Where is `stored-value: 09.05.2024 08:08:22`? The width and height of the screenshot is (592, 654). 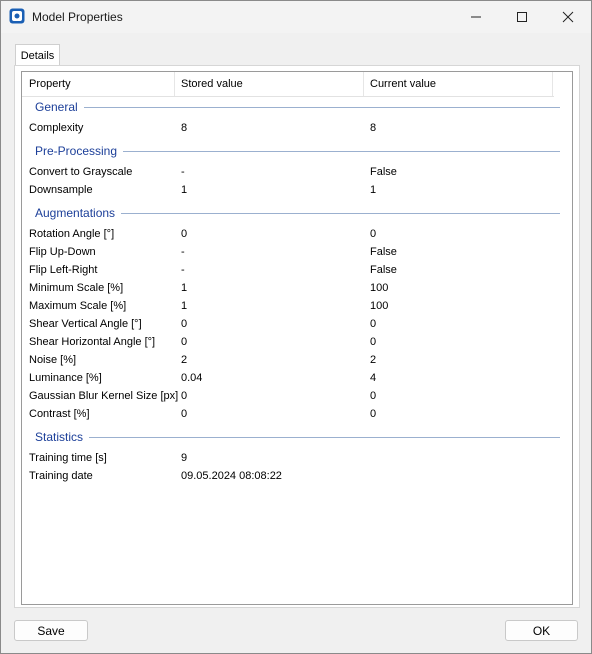
stored-value: 09.05.2024 08:08:22 is located at coordinates (231, 476).